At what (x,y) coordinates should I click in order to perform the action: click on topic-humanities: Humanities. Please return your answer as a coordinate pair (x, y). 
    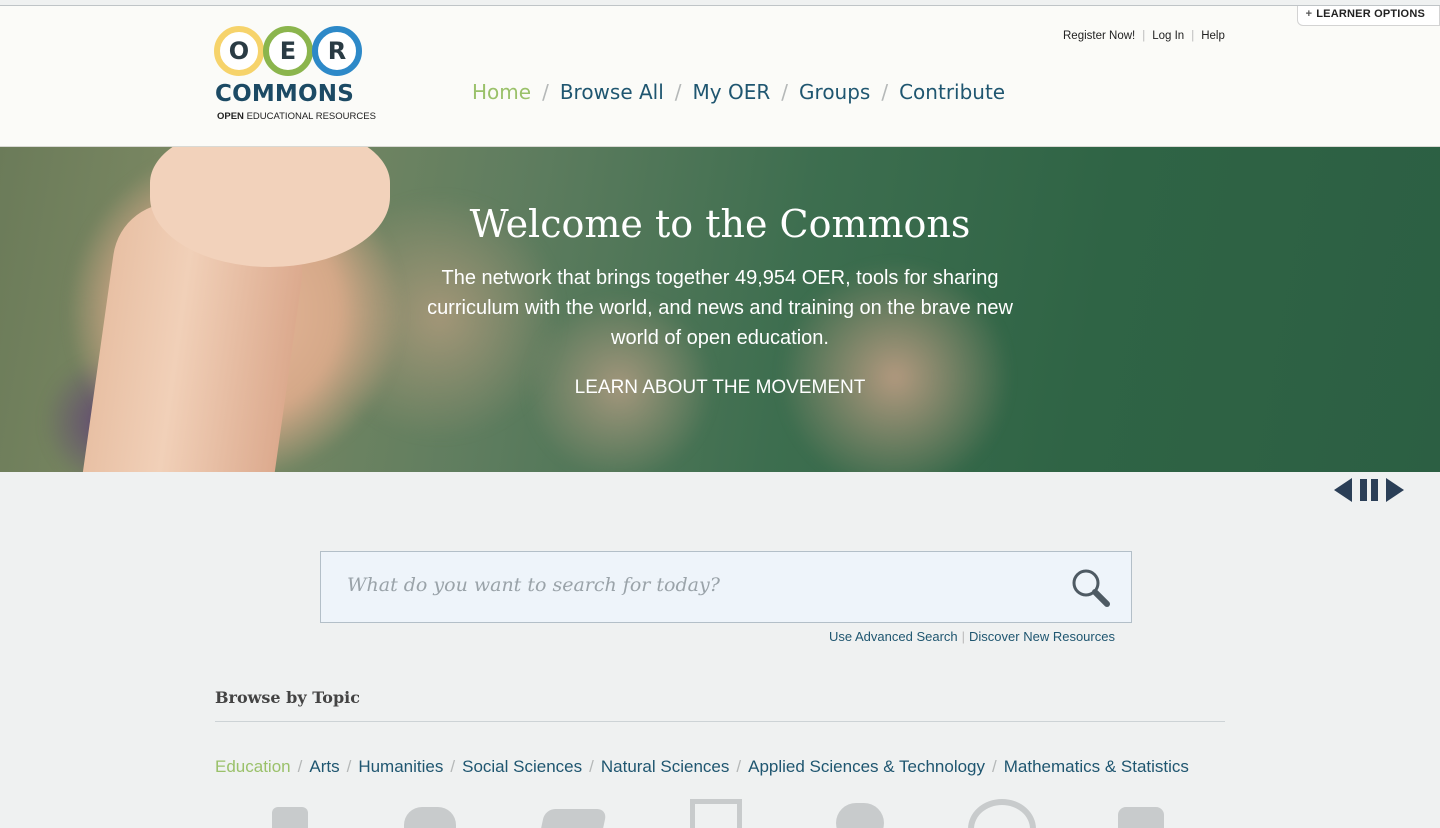
    Looking at the image, I should click on (400, 767).